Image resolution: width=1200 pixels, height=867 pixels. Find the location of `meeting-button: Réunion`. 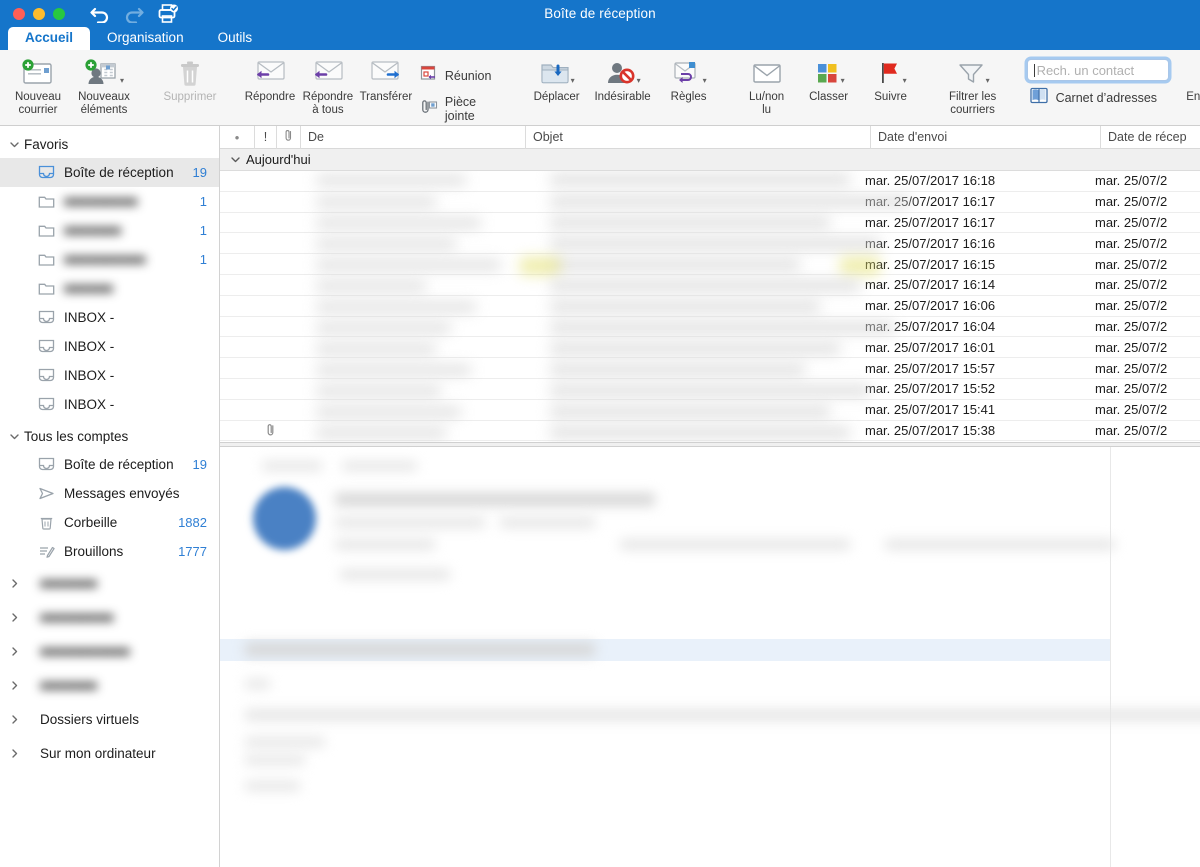

meeting-button: Réunion is located at coordinates (461, 75).